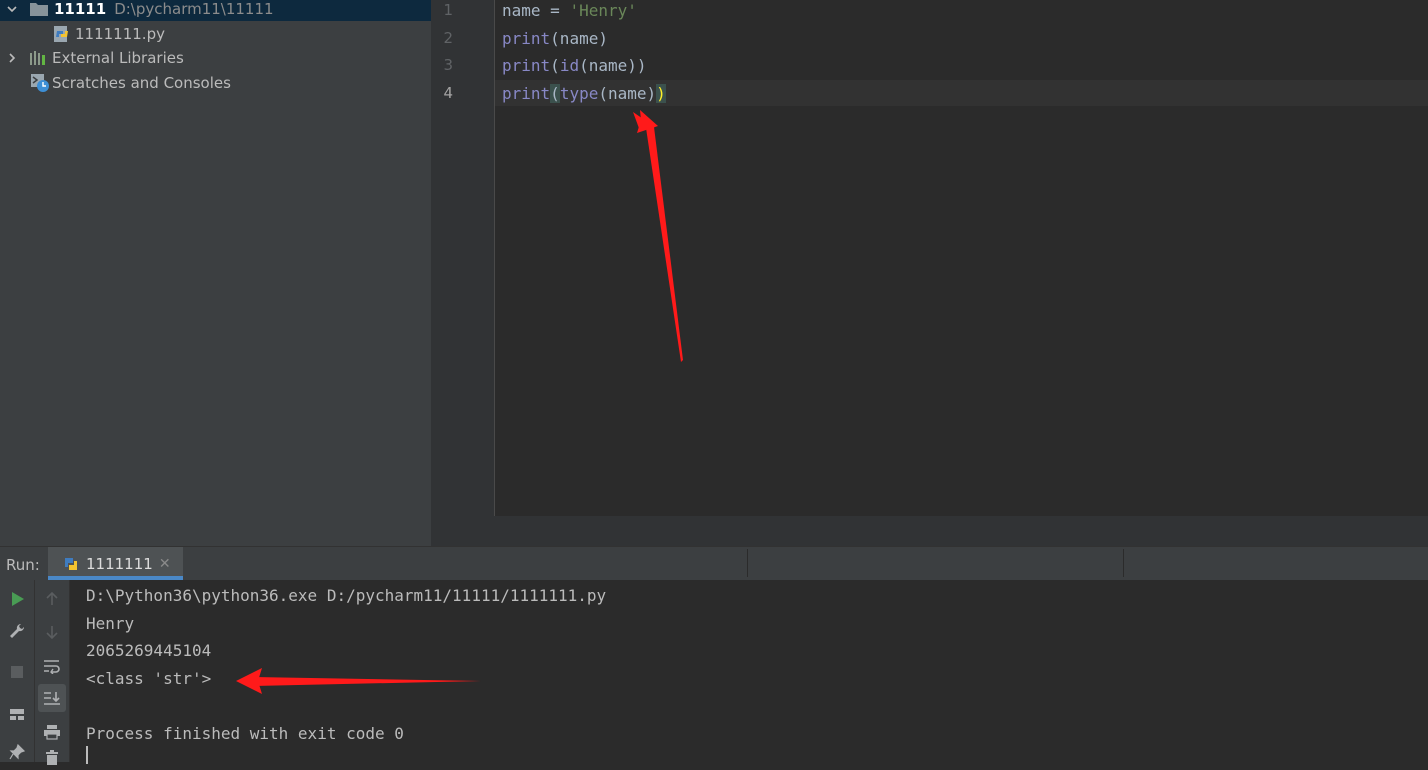 This screenshot has width=1428, height=770. Describe the element at coordinates (118, 58) in the screenshot. I see `external-libraries-label: External Libraries` at that location.